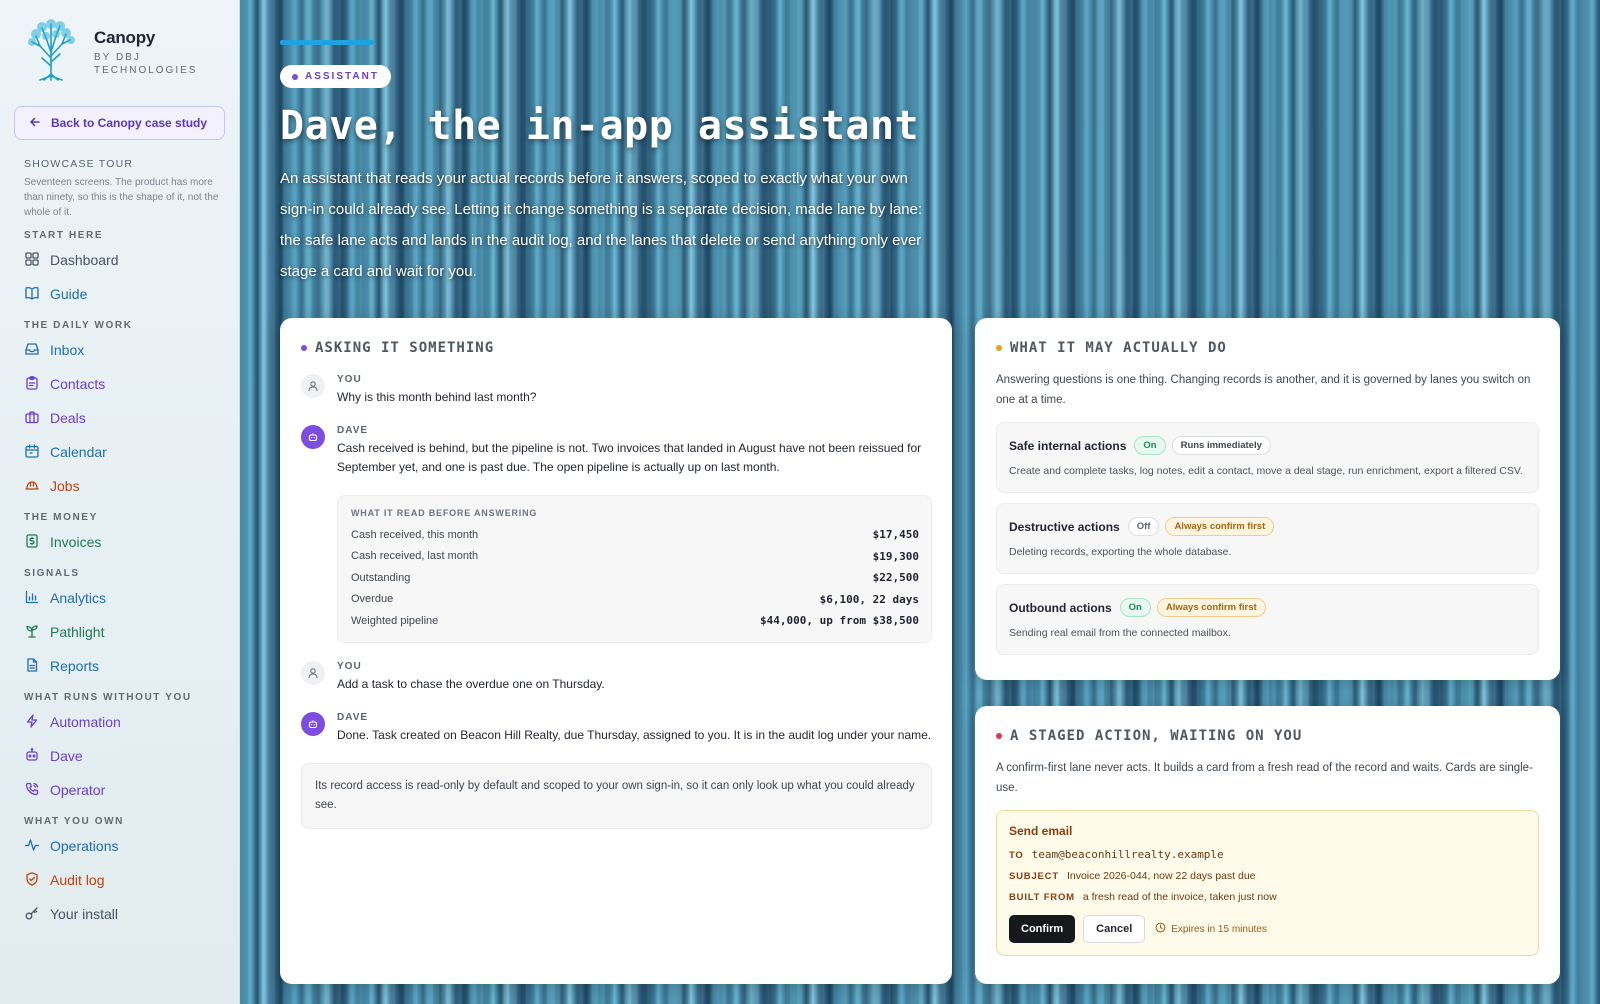  What do you see at coordinates (124, 632) in the screenshot?
I see `sidebar-item-pathlight: Pathlight` at bounding box center [124, 632].